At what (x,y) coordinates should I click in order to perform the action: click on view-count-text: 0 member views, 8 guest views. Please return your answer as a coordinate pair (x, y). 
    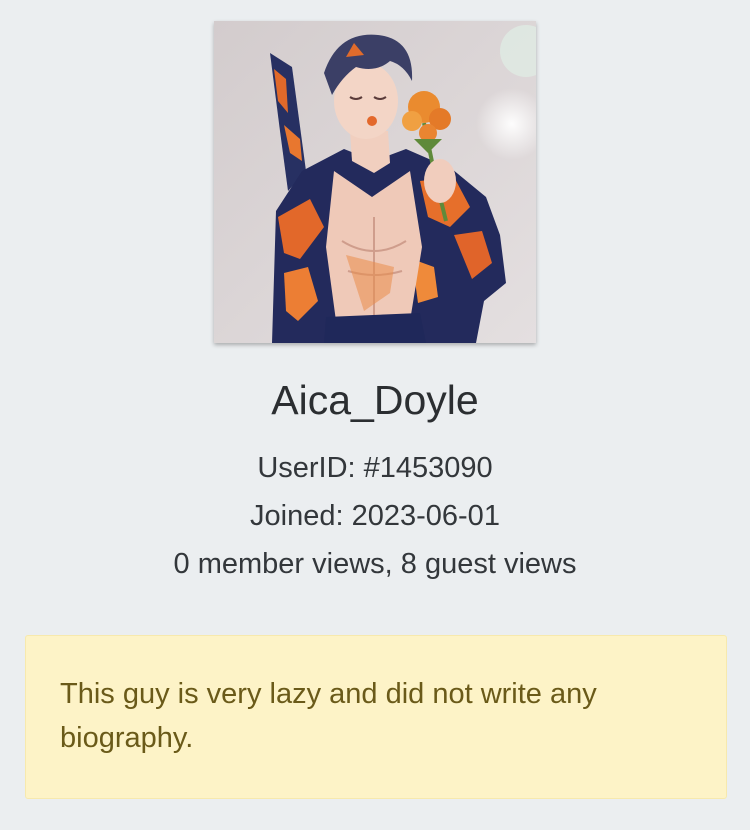
    Looking at the image, I should click on (375, 564).